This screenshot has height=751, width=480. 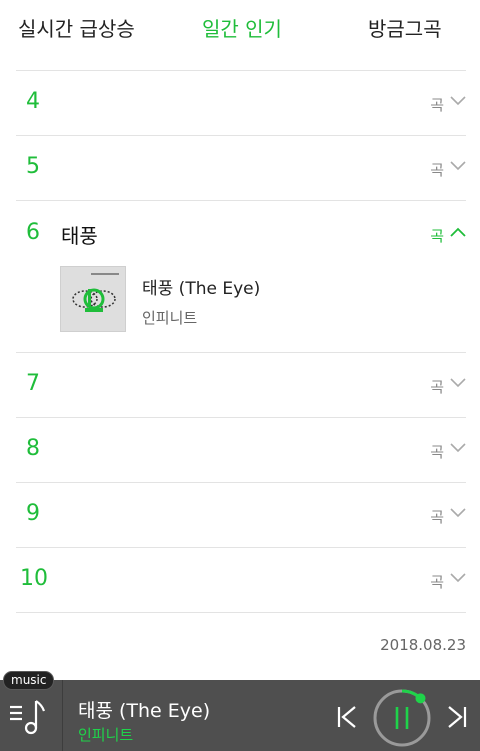 I want to click on rank-number: 5, so click(x=33, y=166).